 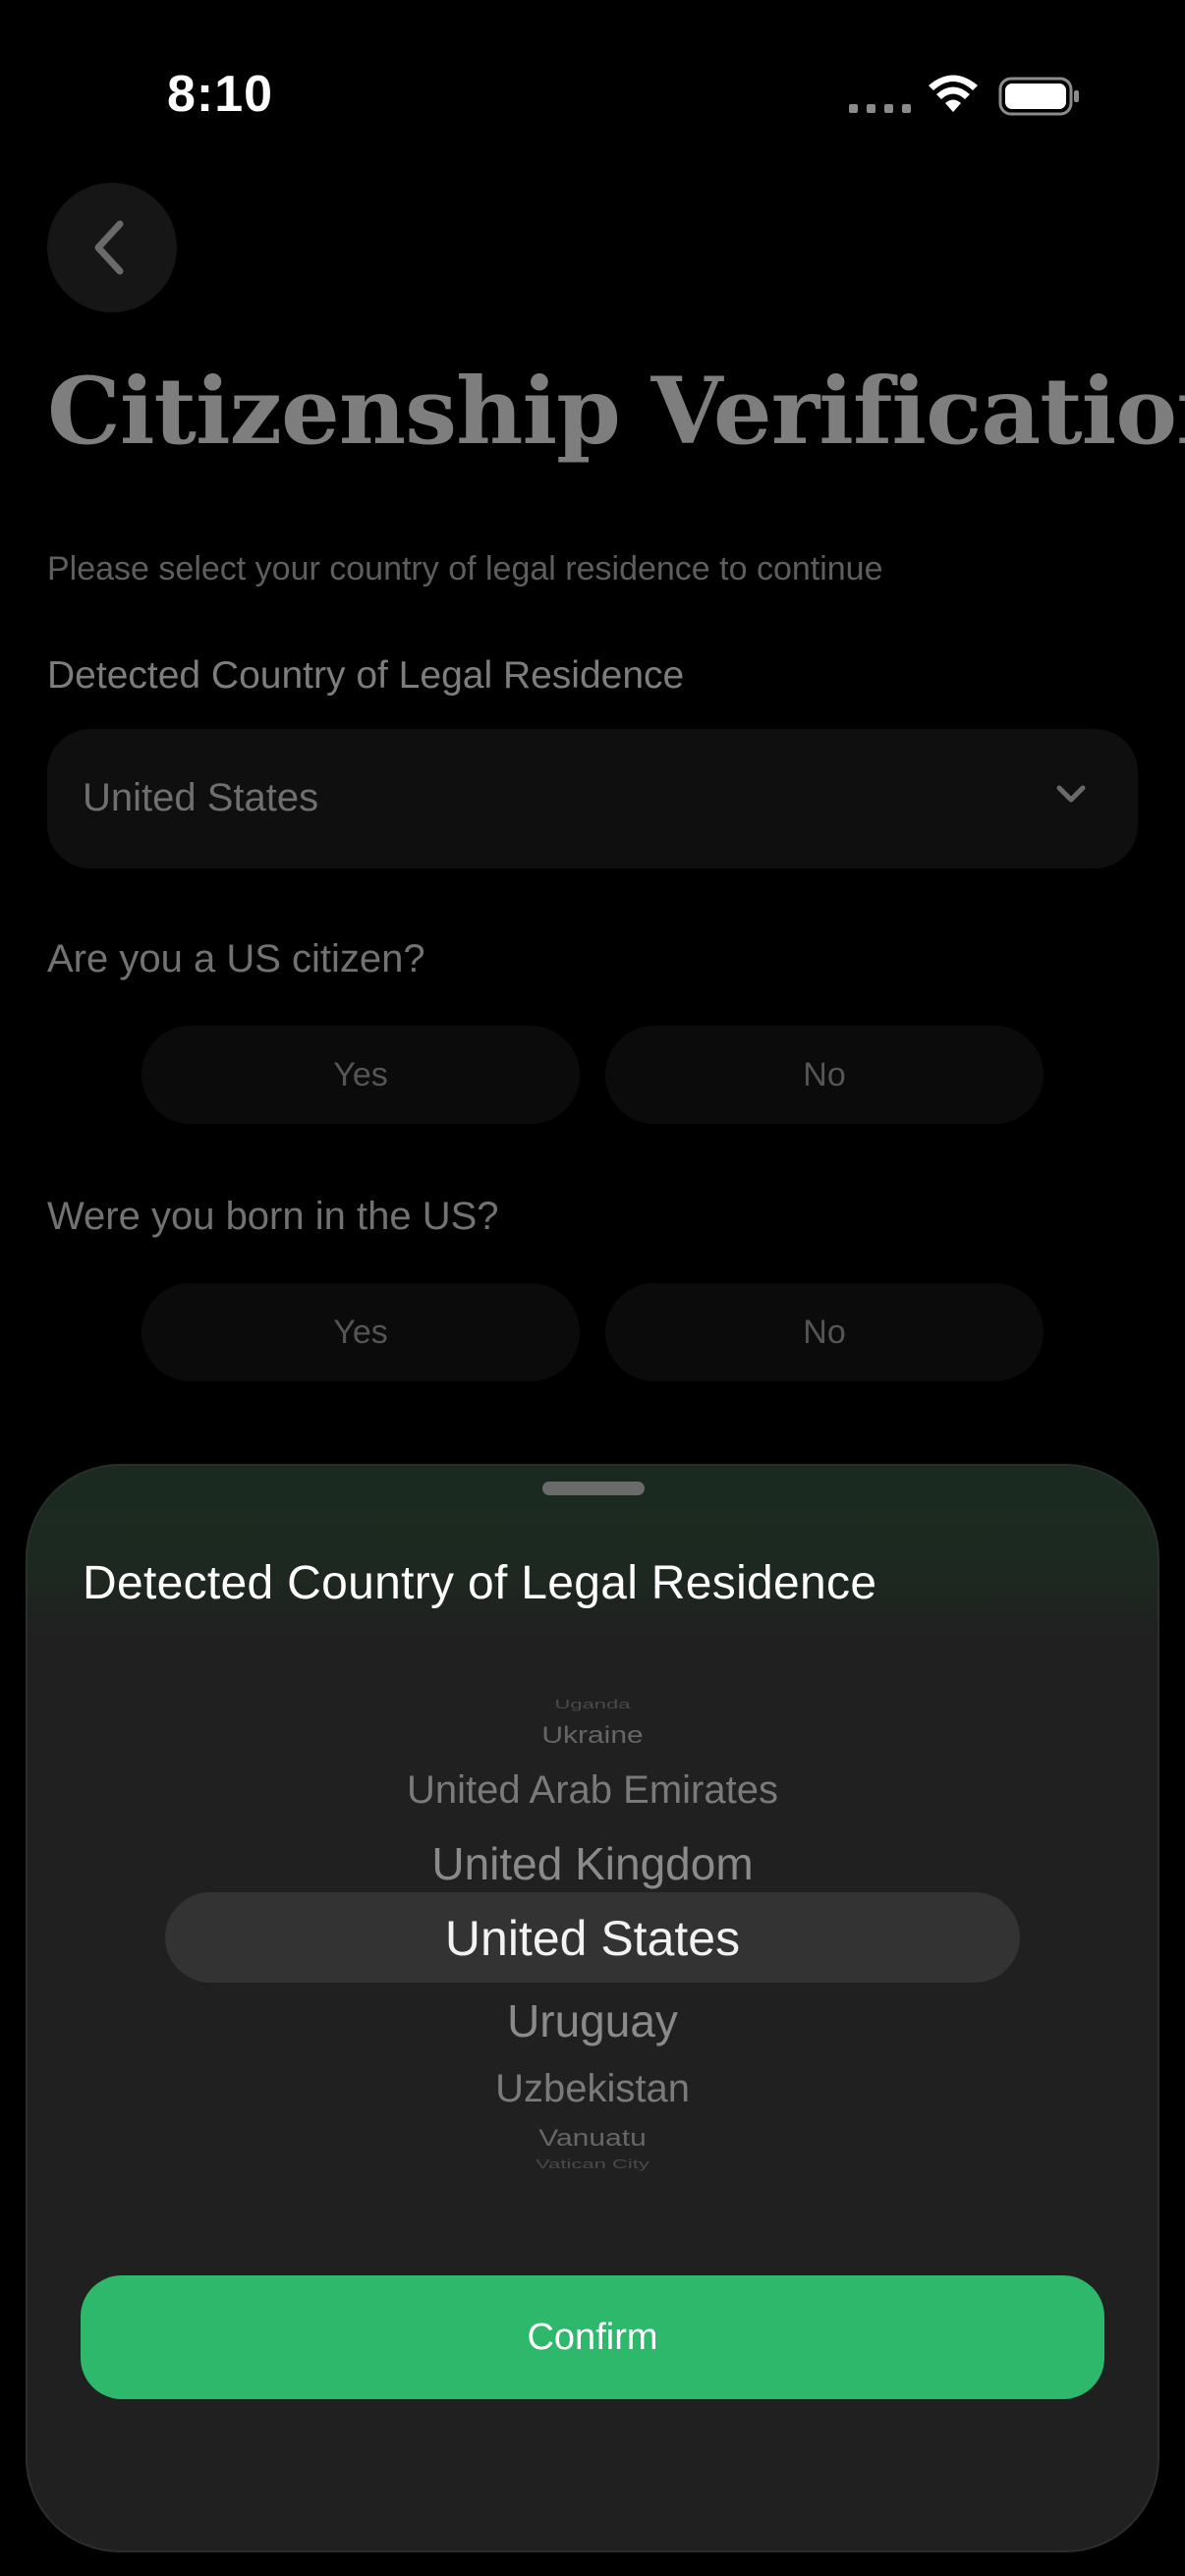 I want to click on us-citizen-no-button: No, so click(x=825, y=1075).